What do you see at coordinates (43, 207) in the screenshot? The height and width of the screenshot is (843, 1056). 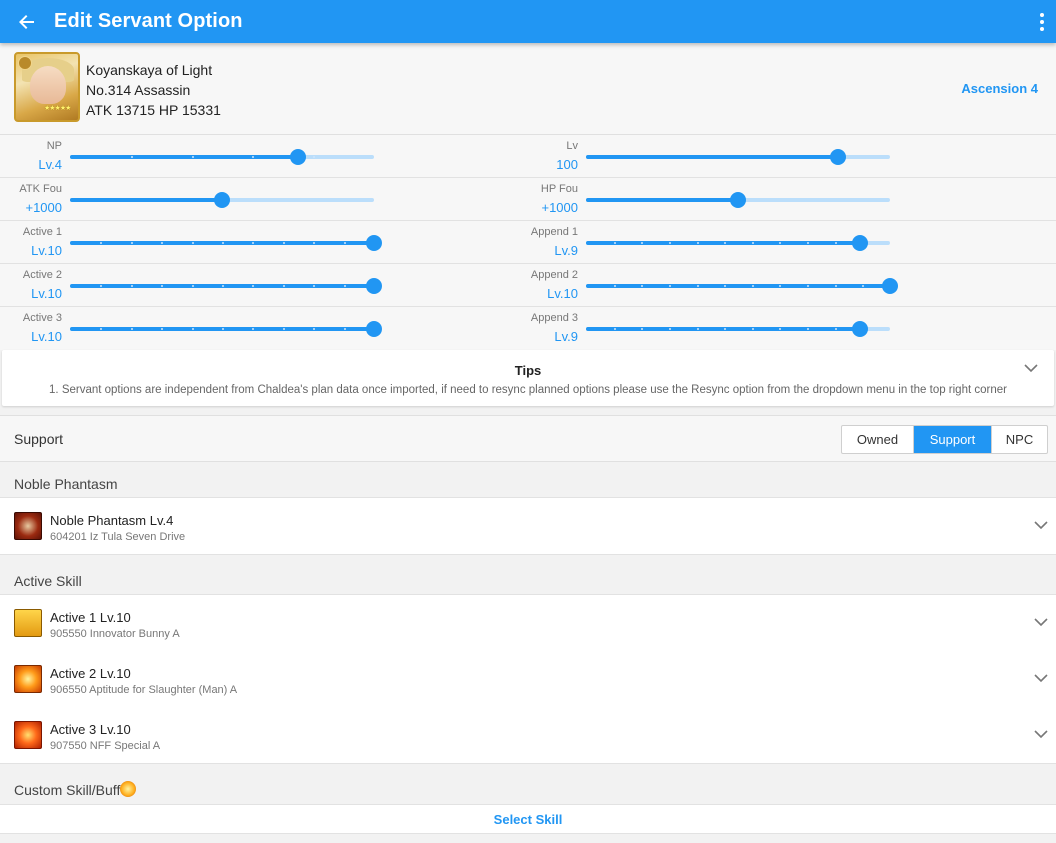 I see `slider-value: +1000` at bounding box center [43, 207].